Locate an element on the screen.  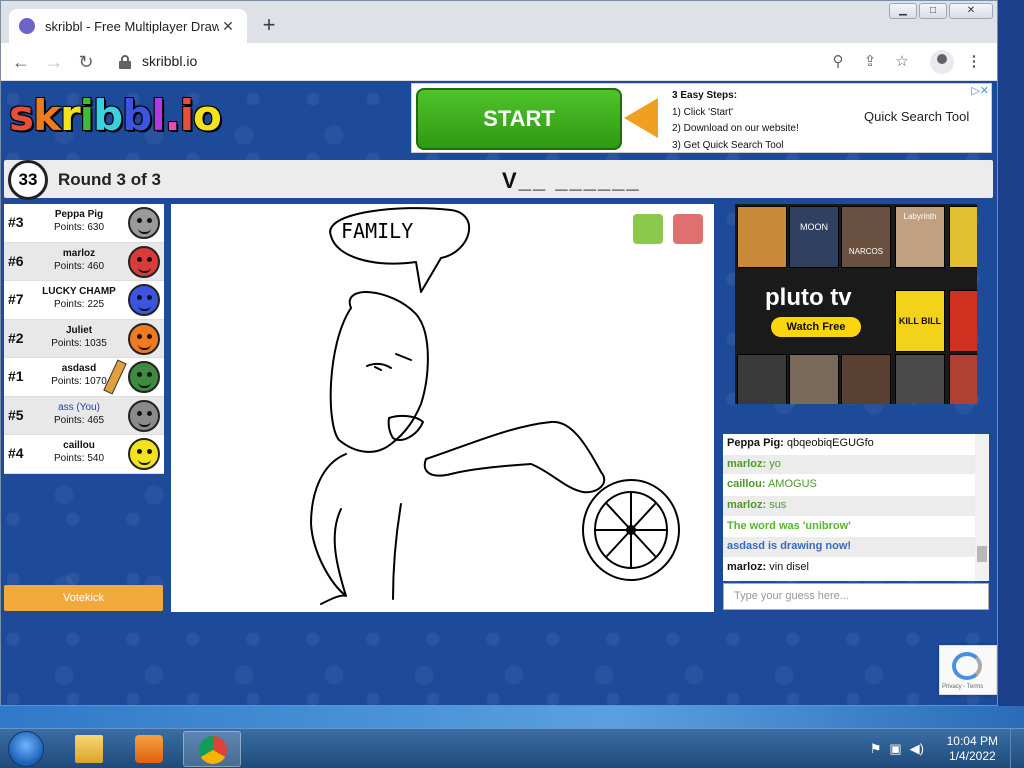
close-window-button: ✕ is located at coordinates (971, 11).